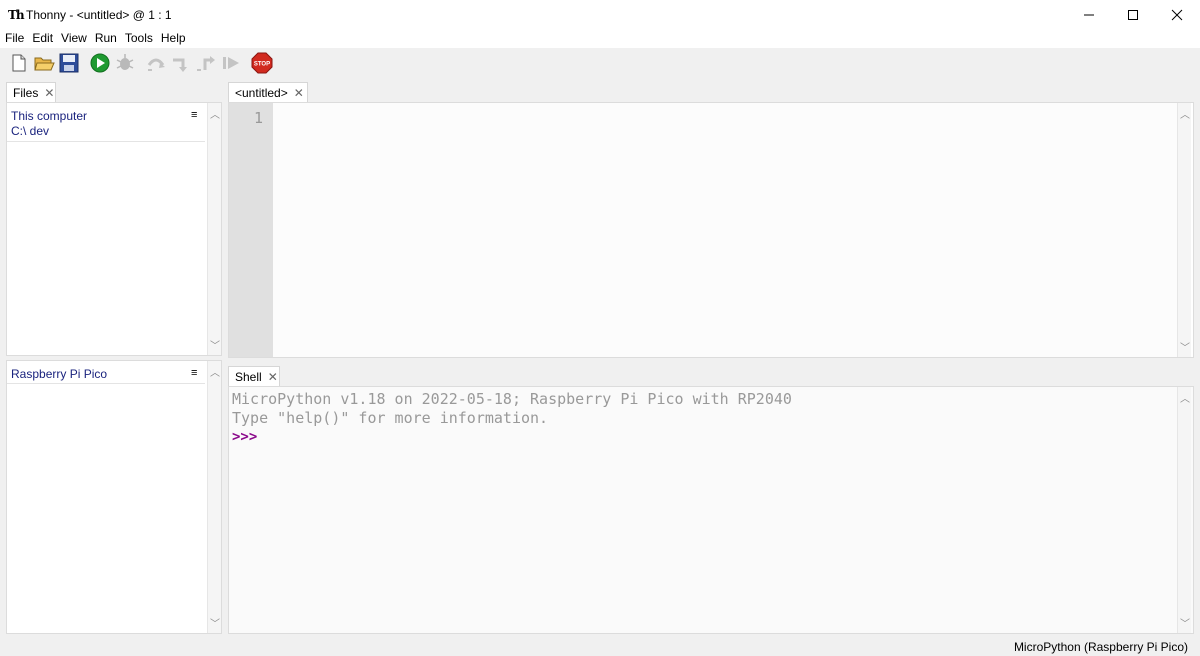  I want to click on maximize-icon, so click(1133, 15).